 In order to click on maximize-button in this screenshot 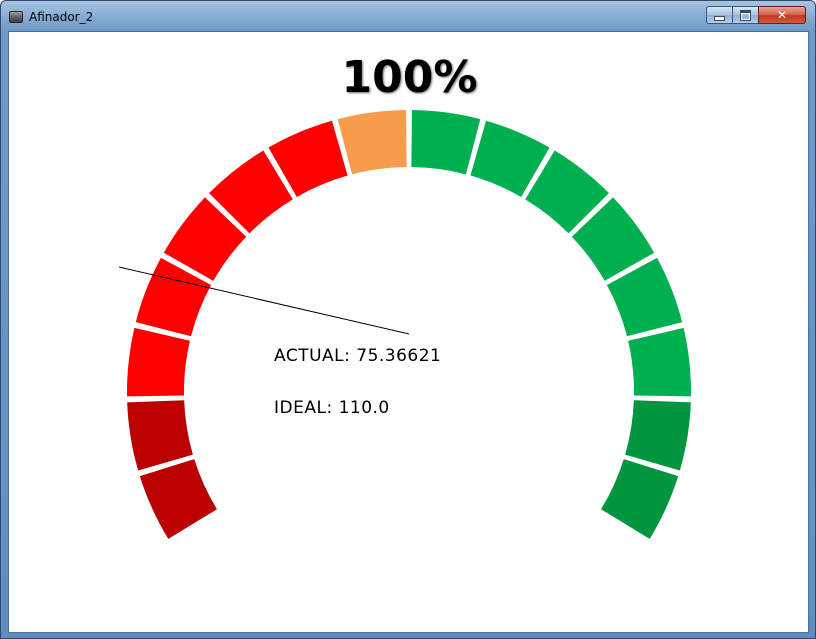, I will do `click(745, 15)`.